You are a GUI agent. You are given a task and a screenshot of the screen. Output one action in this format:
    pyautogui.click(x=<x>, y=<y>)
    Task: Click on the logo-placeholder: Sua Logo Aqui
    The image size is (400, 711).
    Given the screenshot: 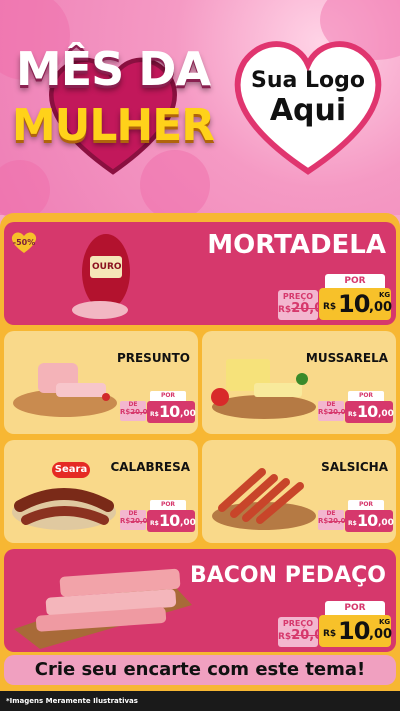 What is the action you would take?
    pyautogui.click(x=308, y=96)
    